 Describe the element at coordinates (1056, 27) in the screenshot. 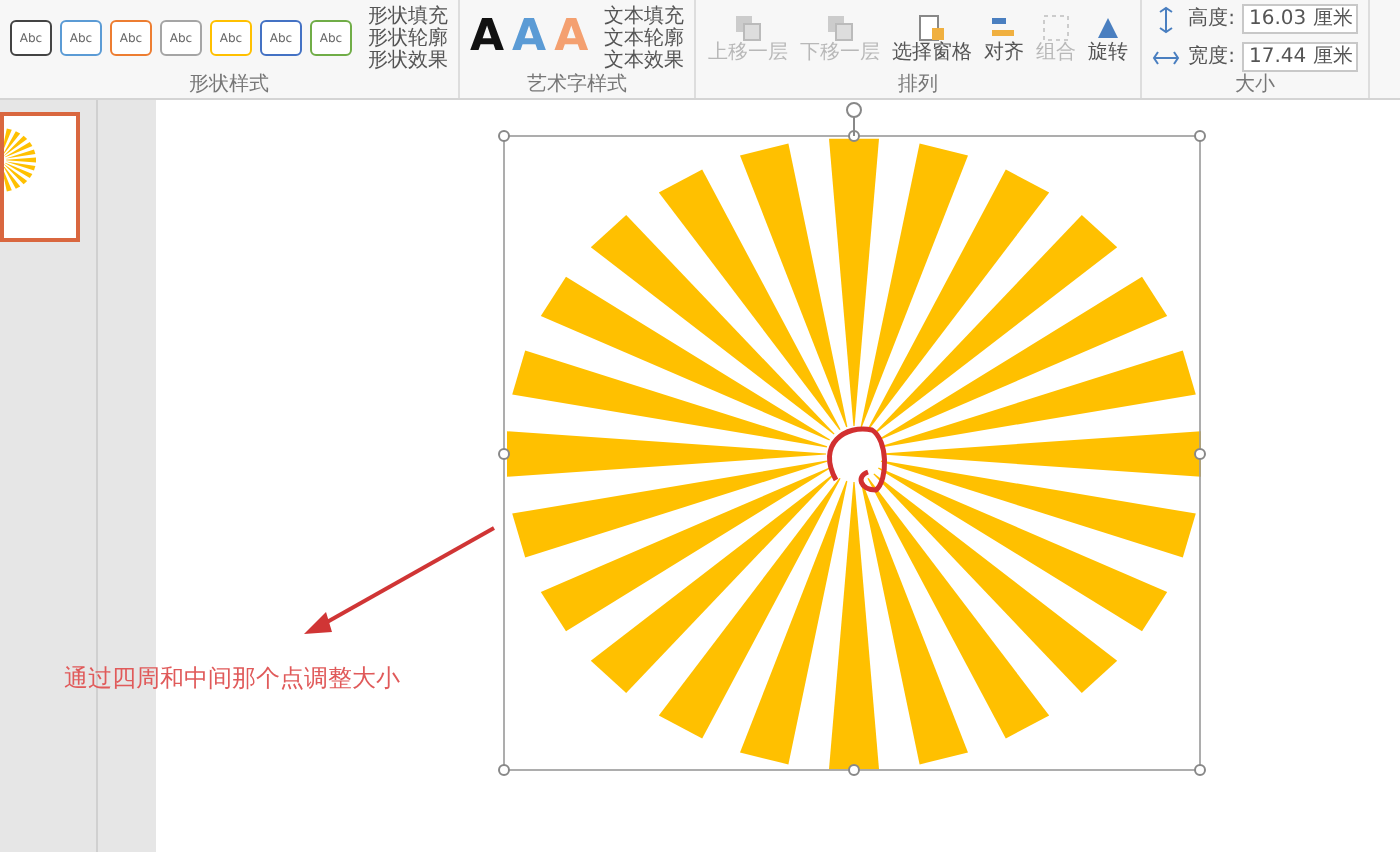

I see `dashed-square-icon` at that location.